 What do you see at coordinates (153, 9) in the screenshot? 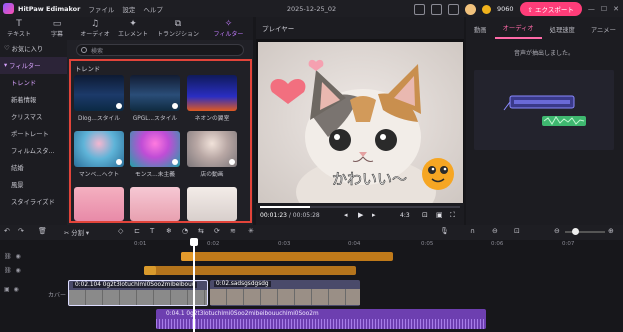
I see `menu-help: ヘルプ` at bounding box center [153, 9].